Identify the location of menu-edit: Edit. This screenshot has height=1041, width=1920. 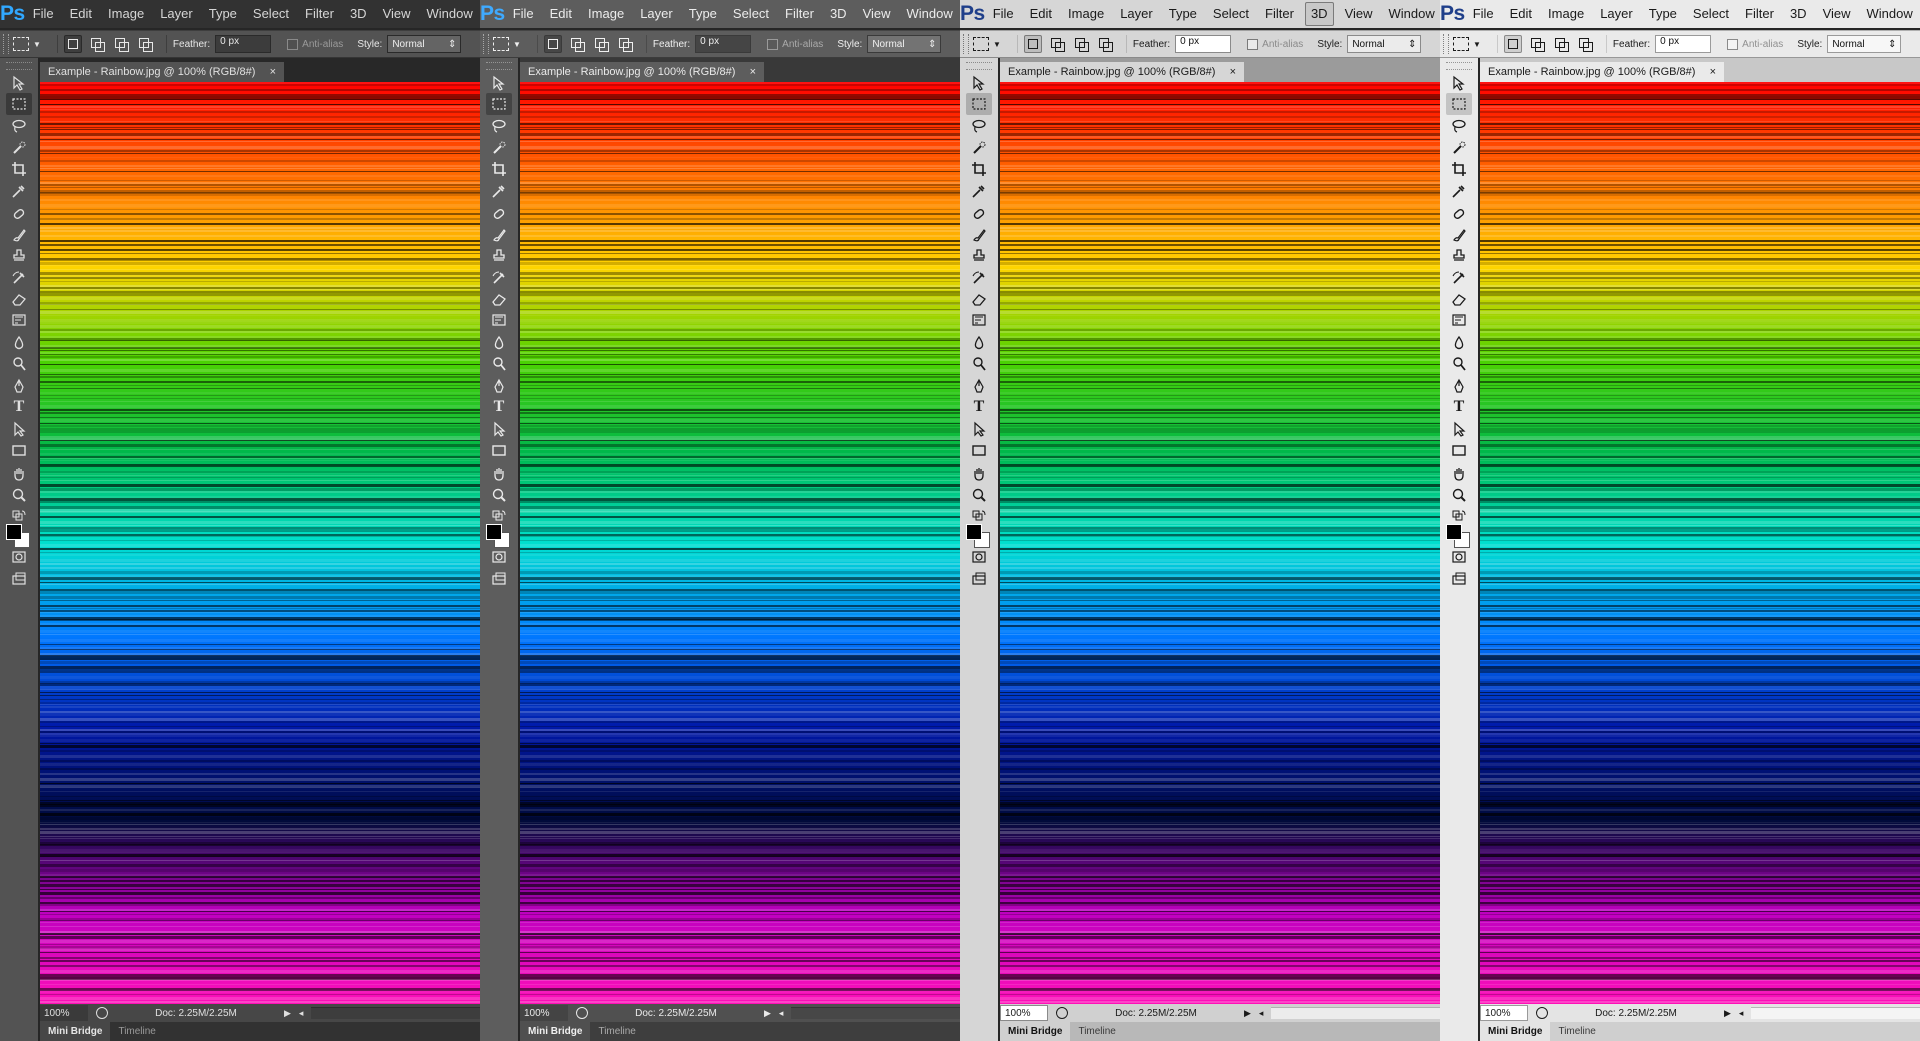
(561, 14).